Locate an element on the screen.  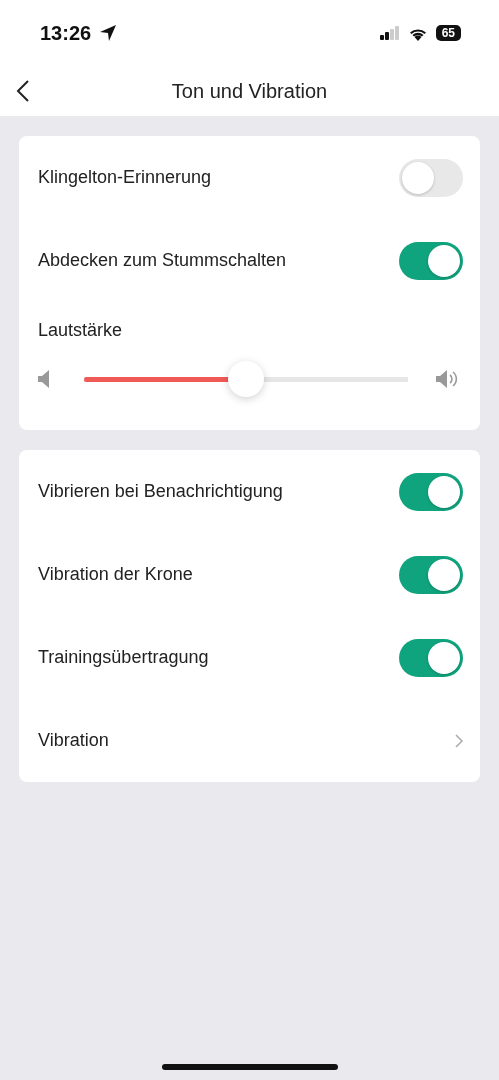
signal-icon is located at coordinates (389, 33).